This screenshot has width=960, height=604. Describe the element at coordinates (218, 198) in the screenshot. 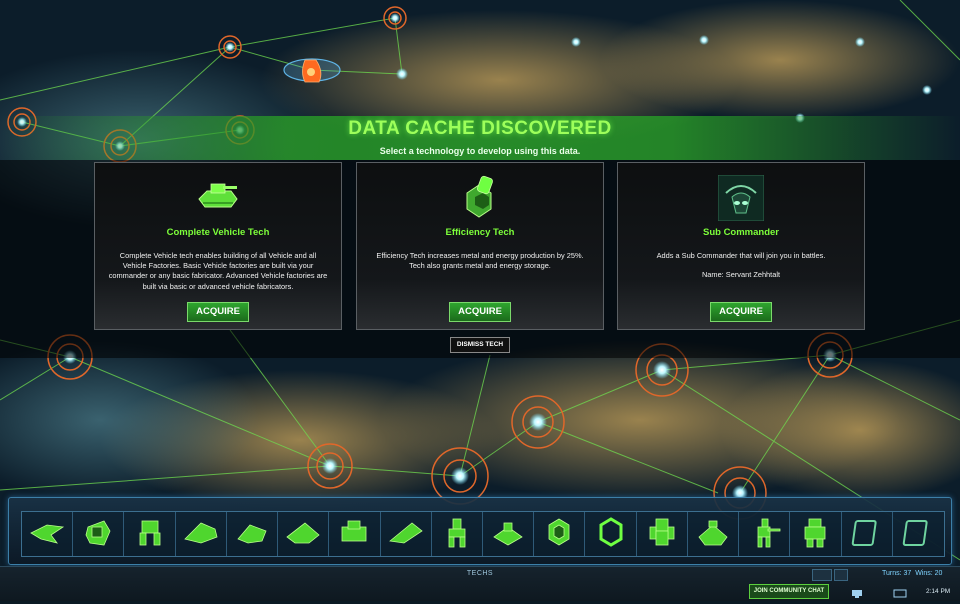

I see `vehicle-tank-icon` at that location.